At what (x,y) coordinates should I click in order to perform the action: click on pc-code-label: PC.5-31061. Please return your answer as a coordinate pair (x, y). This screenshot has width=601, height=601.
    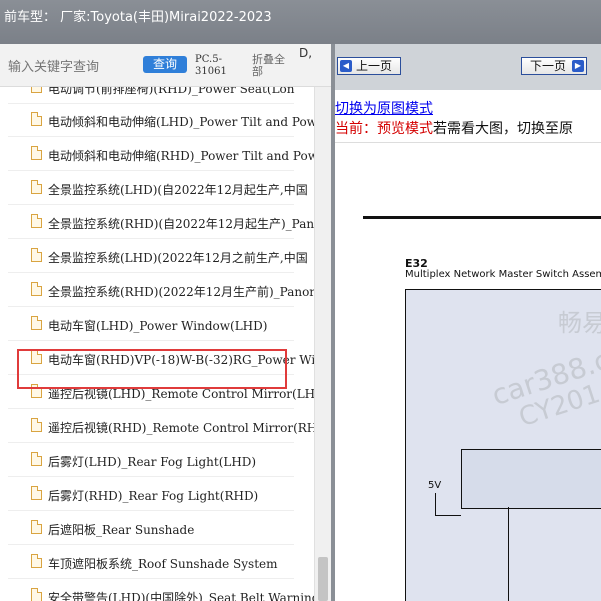
    Looking at the image, I should click on (211, 65).